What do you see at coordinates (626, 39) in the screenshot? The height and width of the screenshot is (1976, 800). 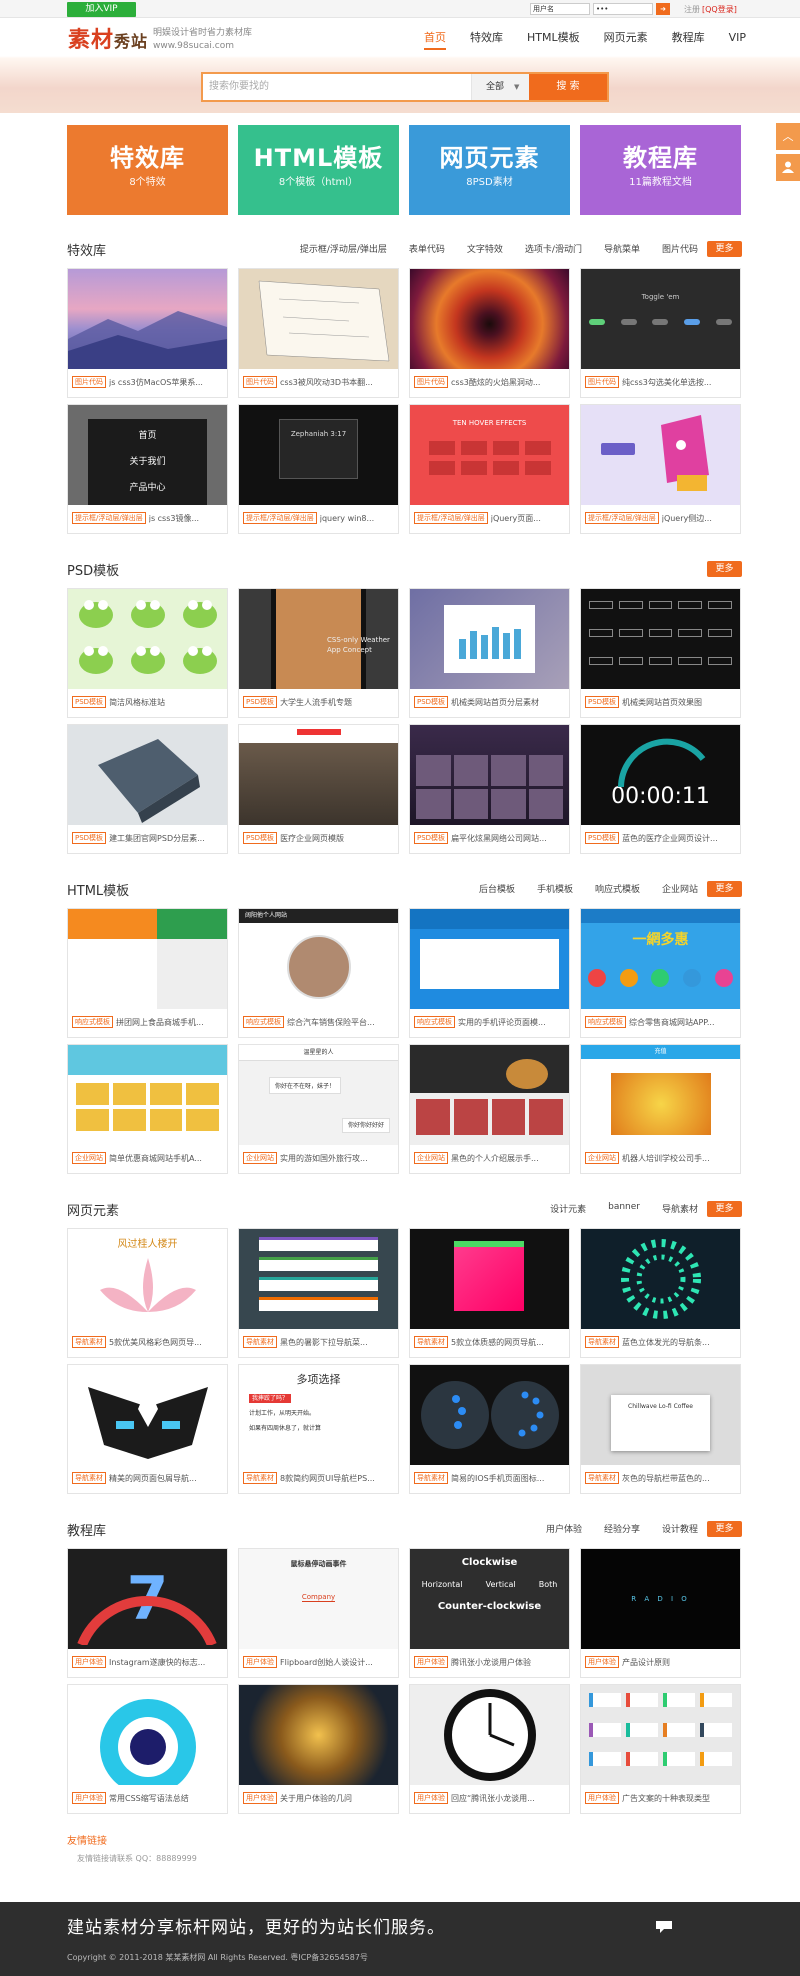 I see `nav-web-elements: 网页元素` at bounding box center [626, 39].